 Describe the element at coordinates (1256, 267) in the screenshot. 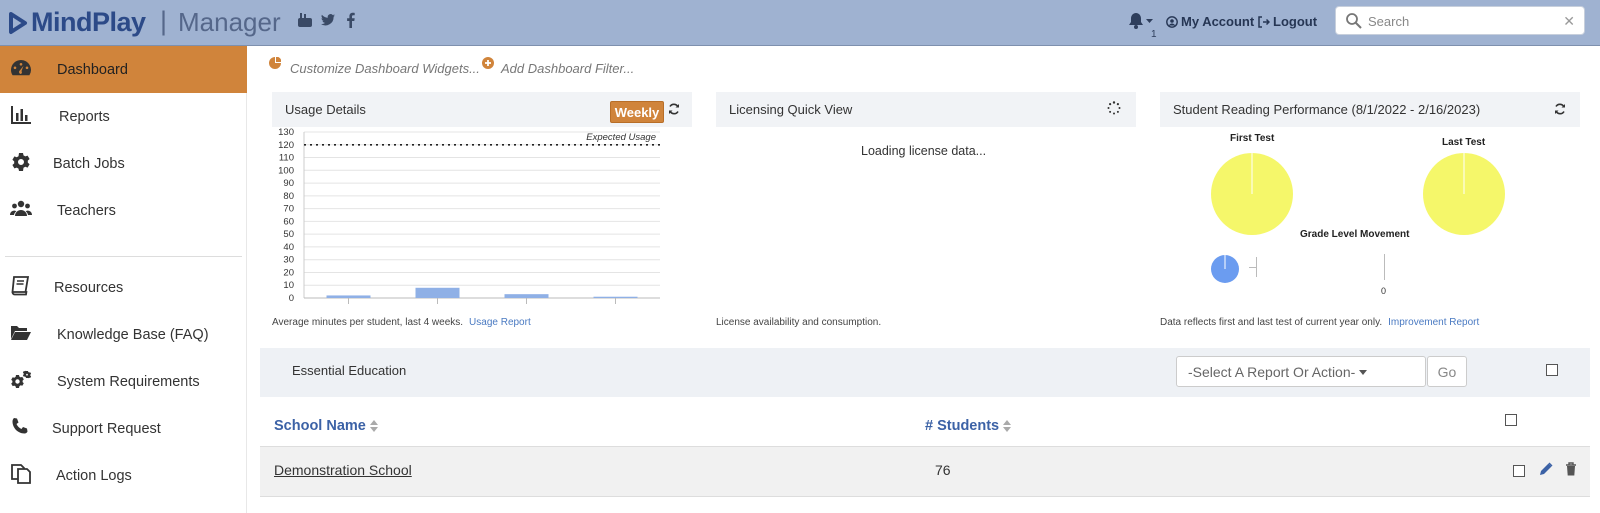

I see `grade-axis-line-left` at that location.